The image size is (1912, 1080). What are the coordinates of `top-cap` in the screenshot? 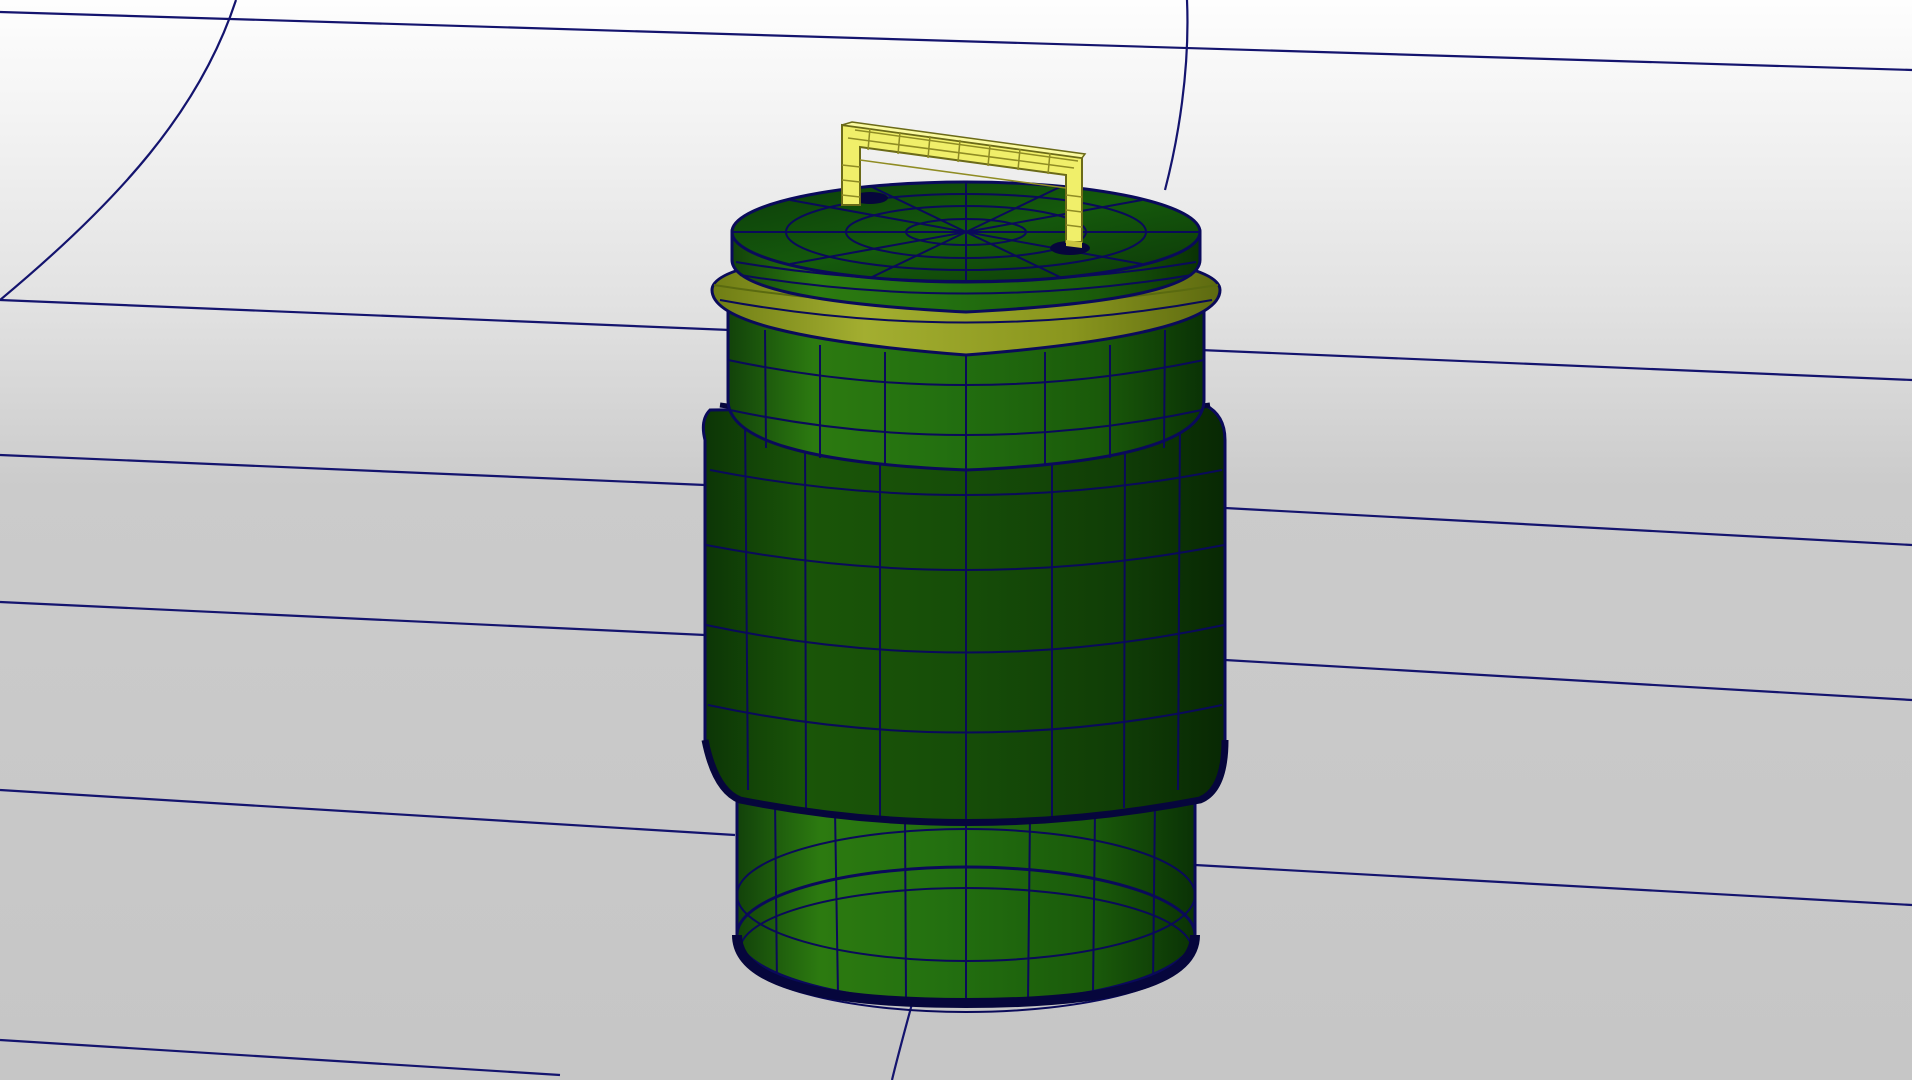 It's located at (966, 247).